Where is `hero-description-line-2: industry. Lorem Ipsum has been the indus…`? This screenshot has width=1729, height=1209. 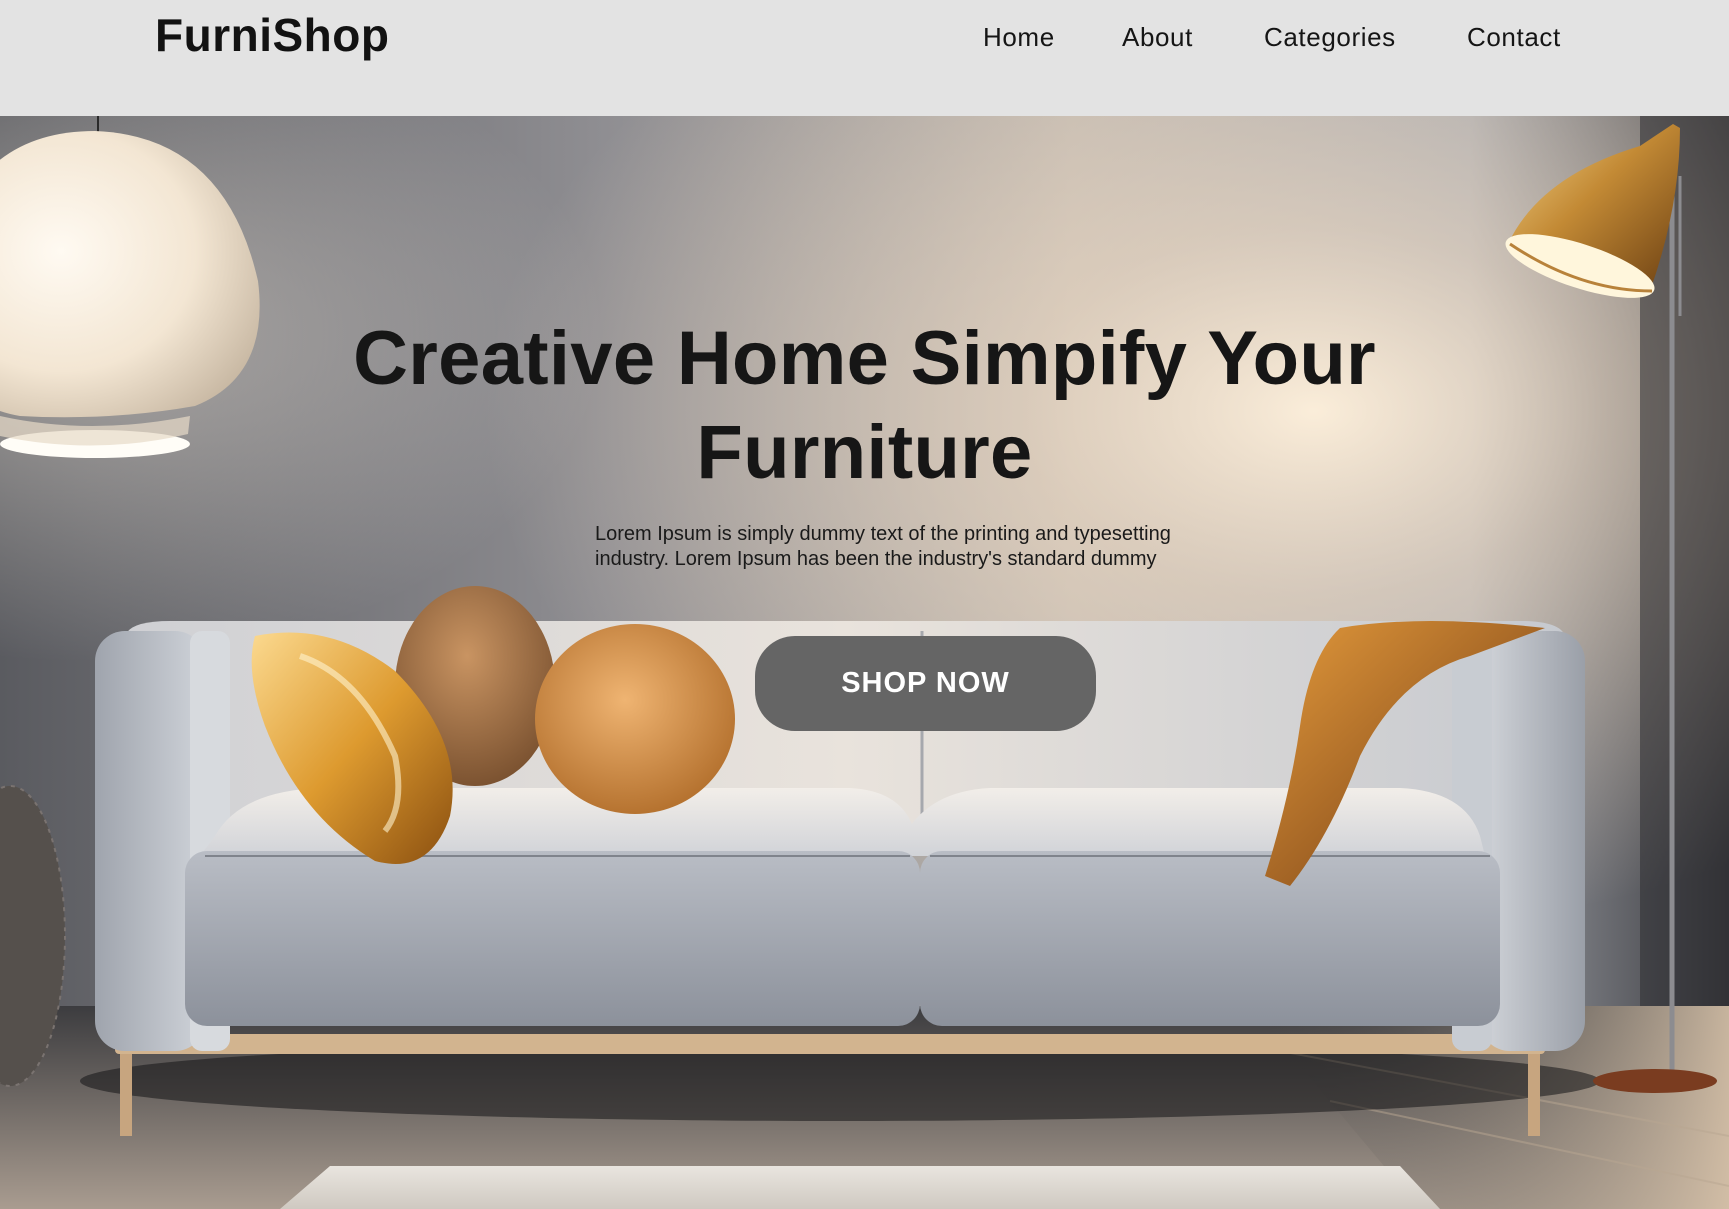
hero-description-line-2: industry. Lorem Ipsum has been the indus… is located at coordinates (876, 559).